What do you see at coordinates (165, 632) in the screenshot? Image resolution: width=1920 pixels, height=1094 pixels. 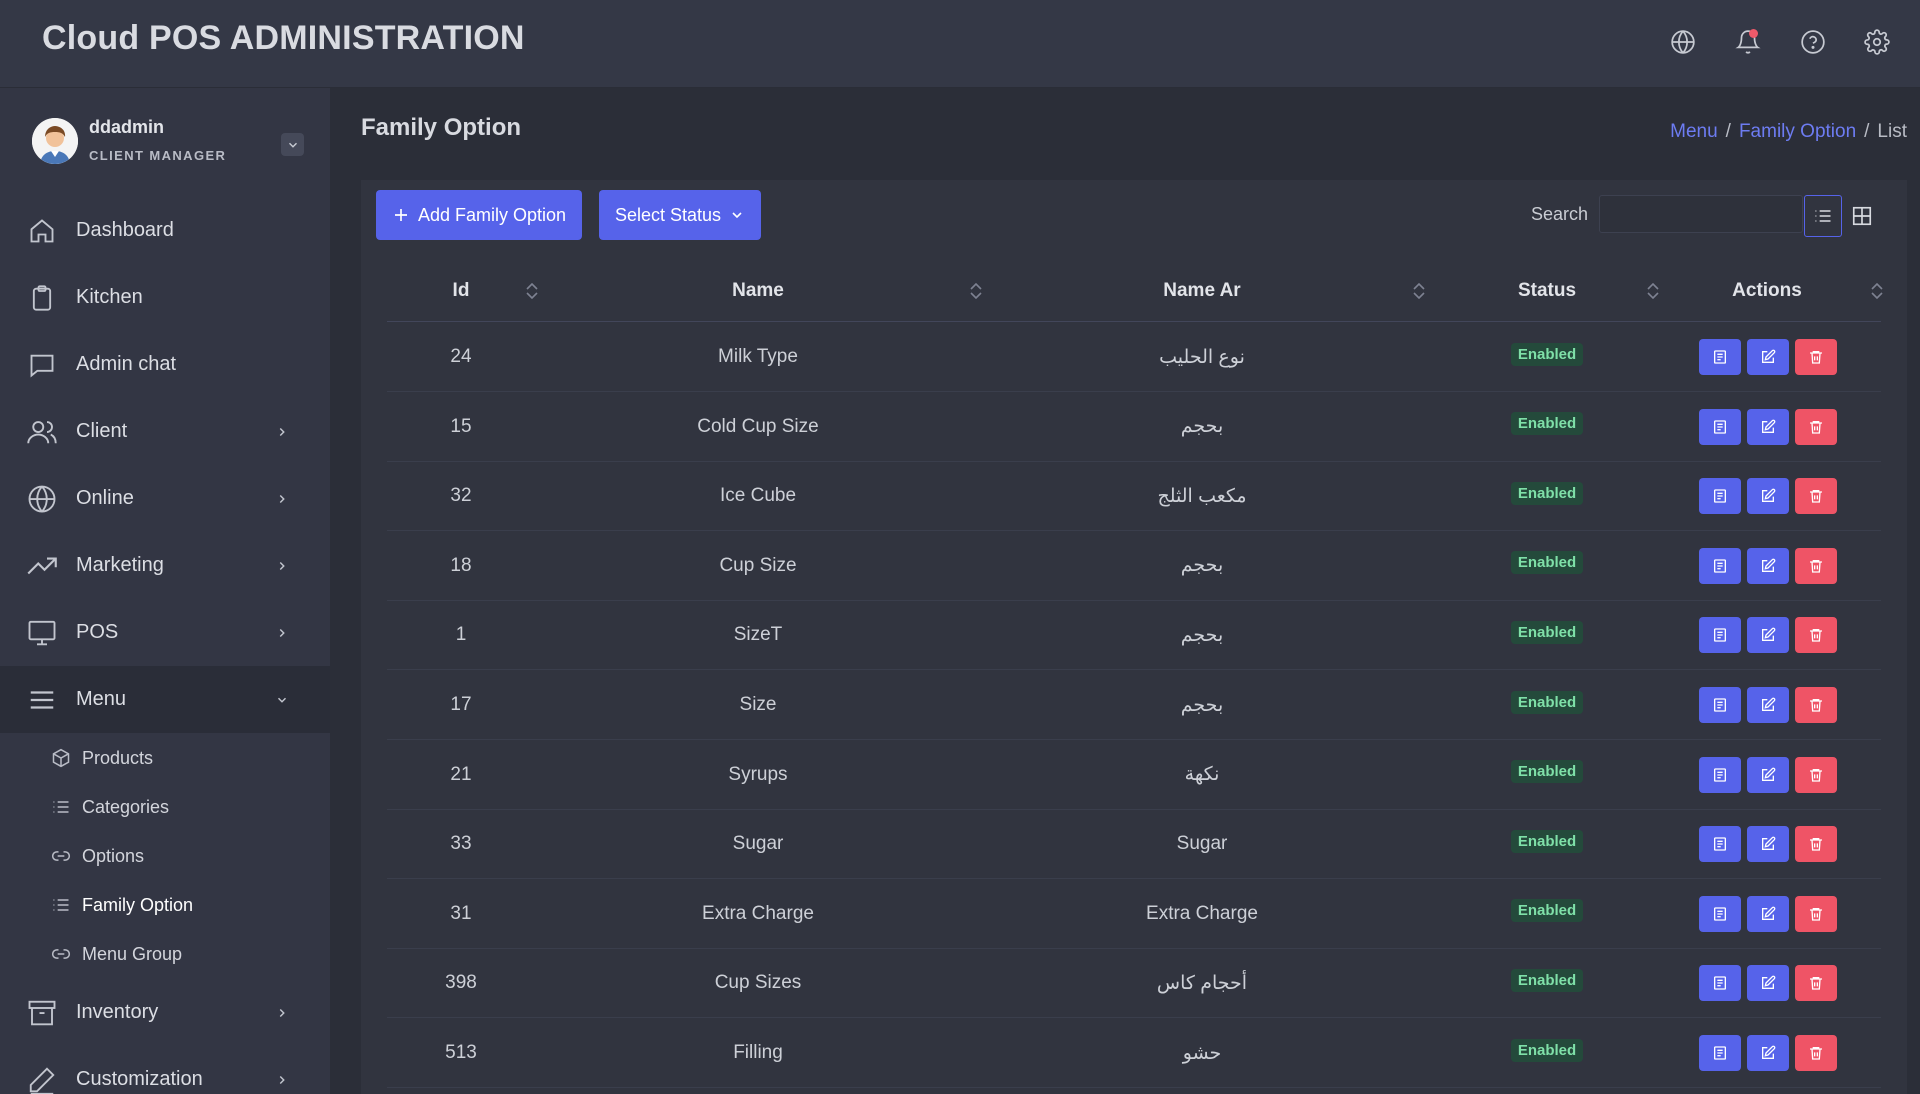 I see `sidebar-item-pos: POS` at bounding box center [165, 632].